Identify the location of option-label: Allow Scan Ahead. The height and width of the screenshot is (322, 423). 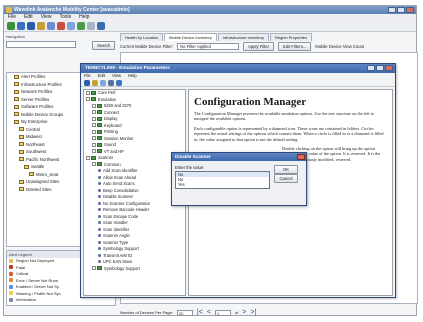
(119, 177).